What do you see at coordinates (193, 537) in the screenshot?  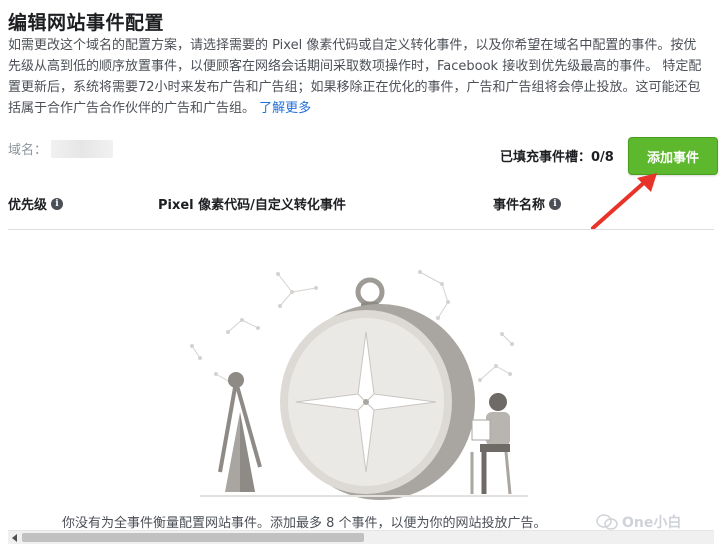 I see `scrollbar-thumb` at bounding box center [193, 537].